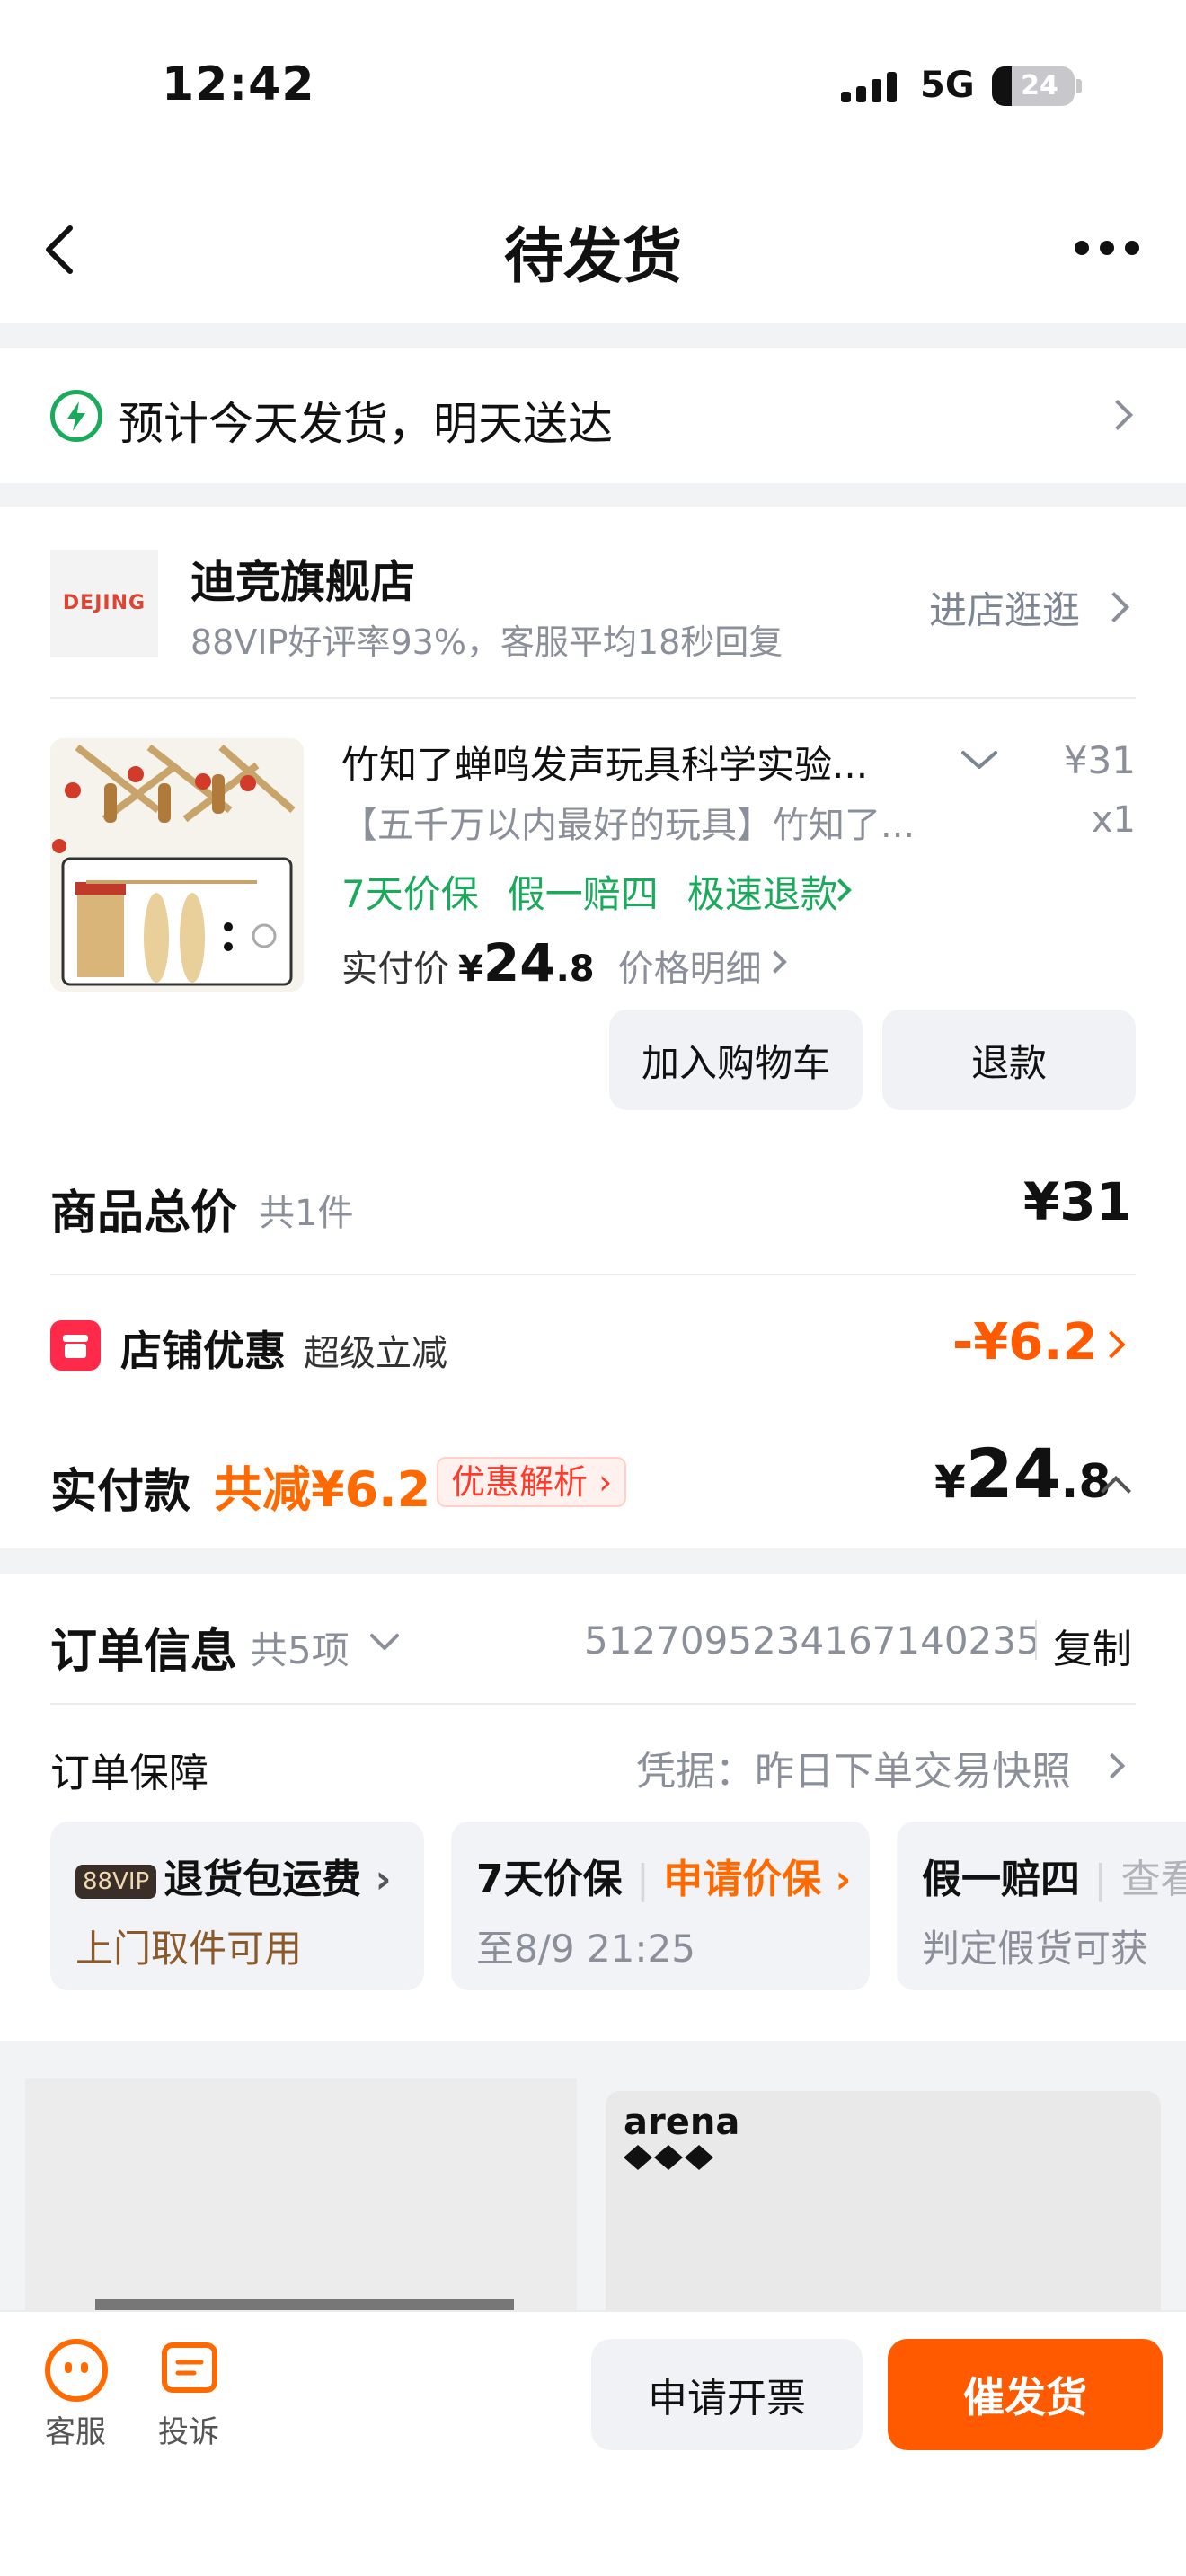 The image size is (1186, 2576). What do you see at coordinates (1025, 2394) in the screenshot?
I see `urge-shipment-button: 催发货` at bounding box center [1025, 2394].